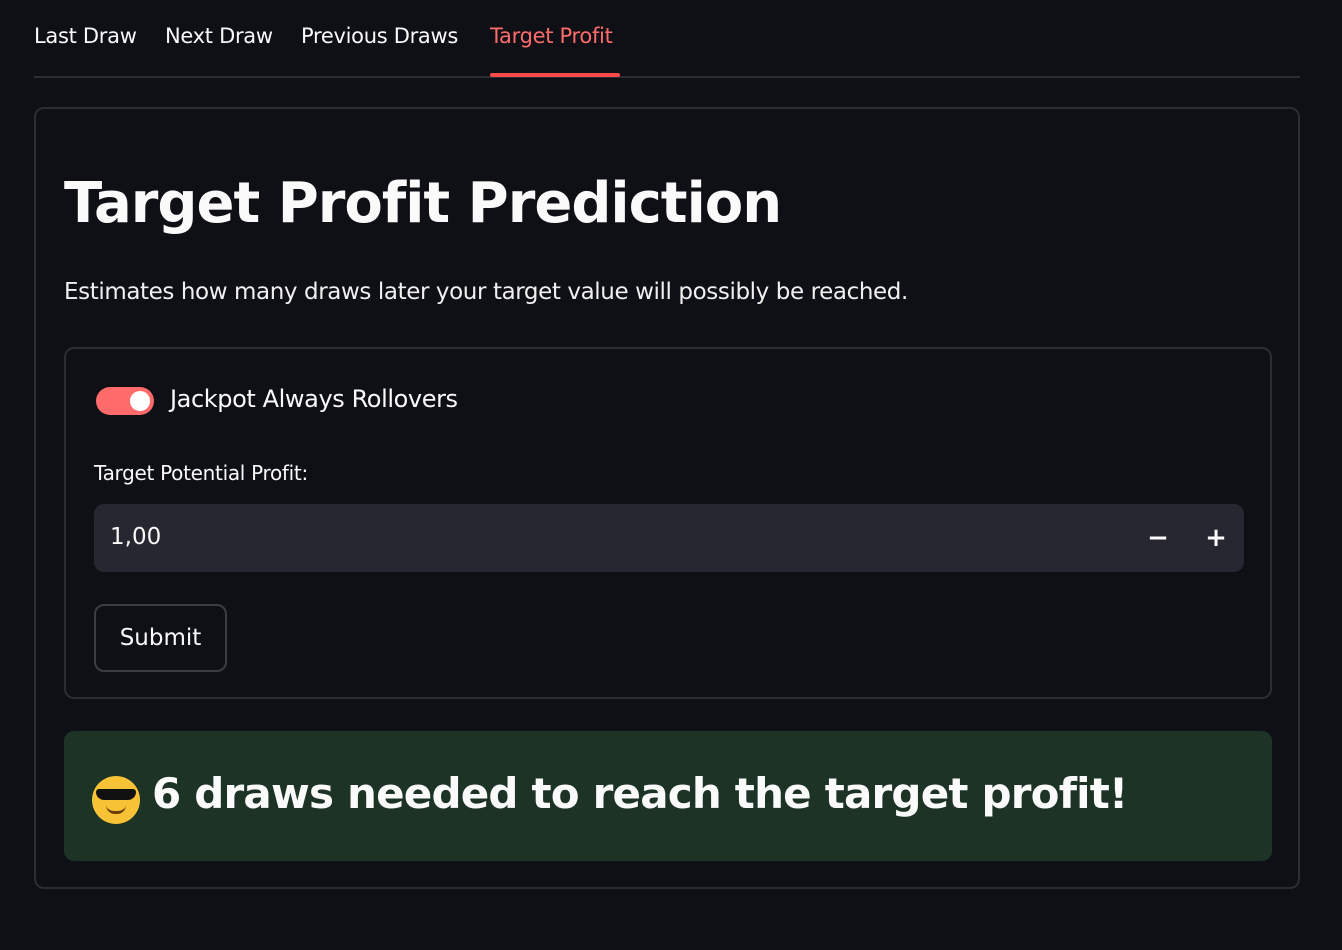 The width and height of the screenshot is (1342, 950). What do you see at coordinates (560, 537) in the screenshot?
I see `target-profit-input` at bounding box center [560, 537].